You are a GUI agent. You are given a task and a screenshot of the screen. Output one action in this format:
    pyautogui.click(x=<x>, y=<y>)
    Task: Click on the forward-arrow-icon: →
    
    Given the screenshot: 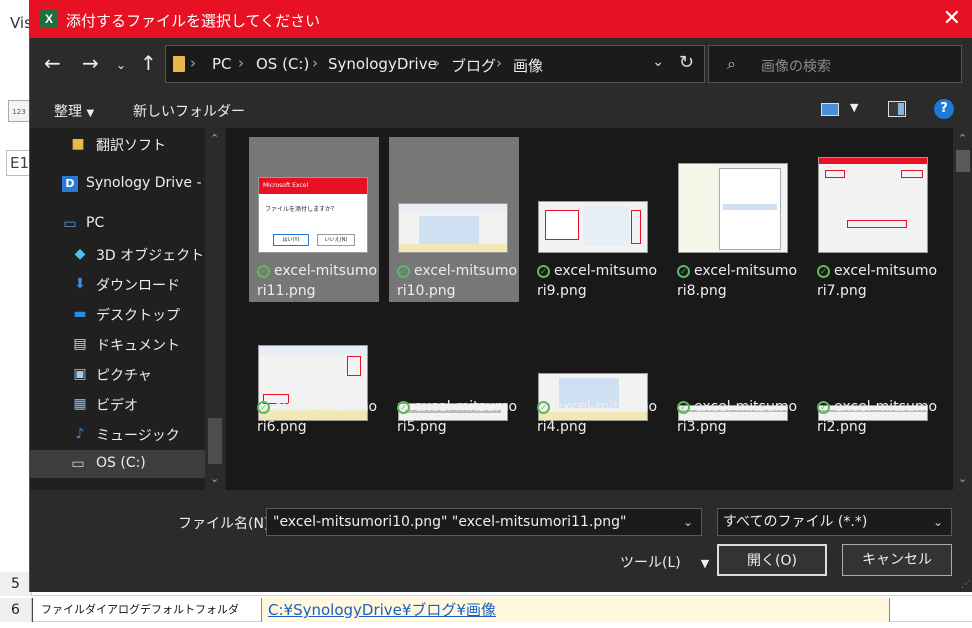 What is the action you would take?
    pyautogui.click(x=90, y=63)
    